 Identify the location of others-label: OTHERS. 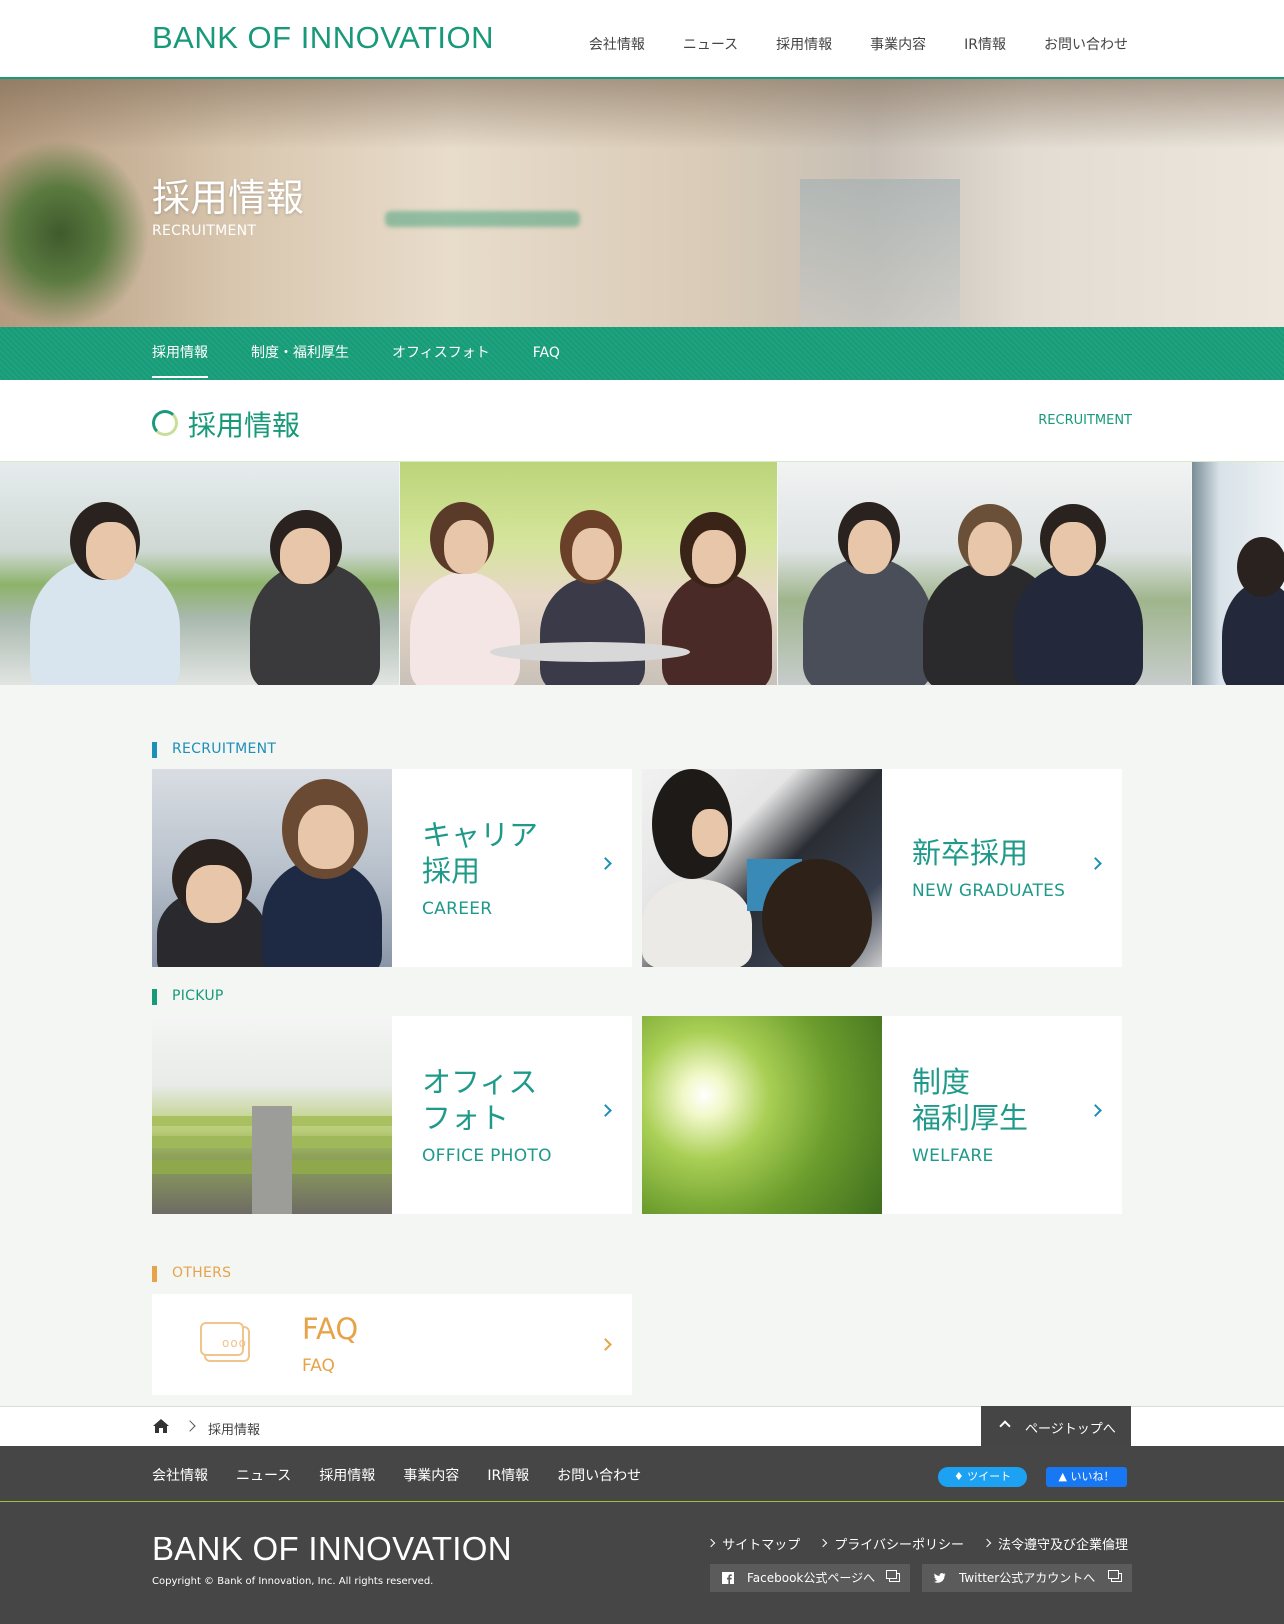
(191, 1273).